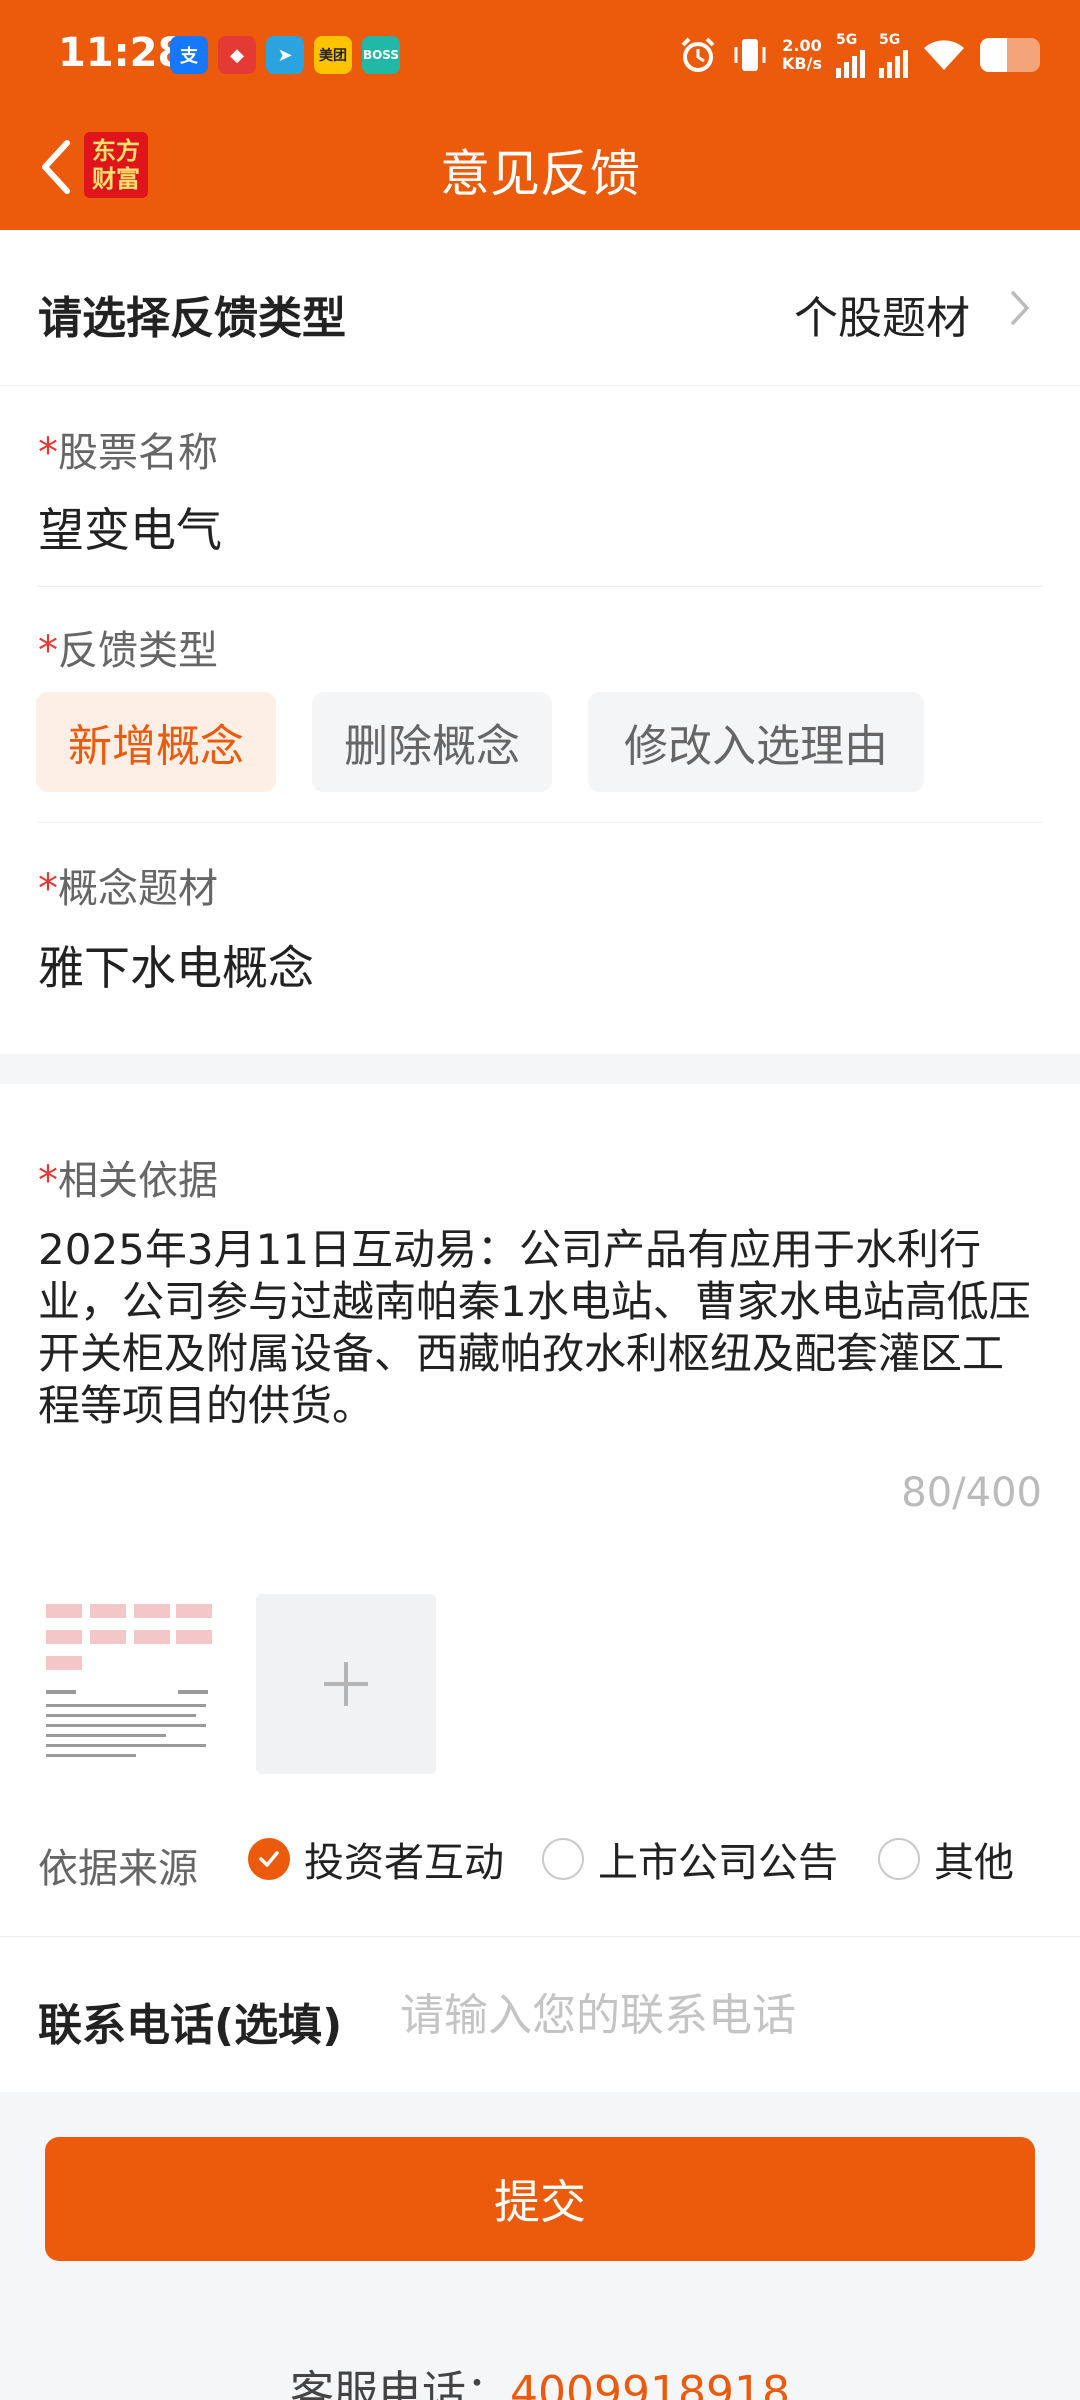 This screenshot has height=2400, width=1080. I want to click on chip-add-concept: 新增概念, so click(156, 742).